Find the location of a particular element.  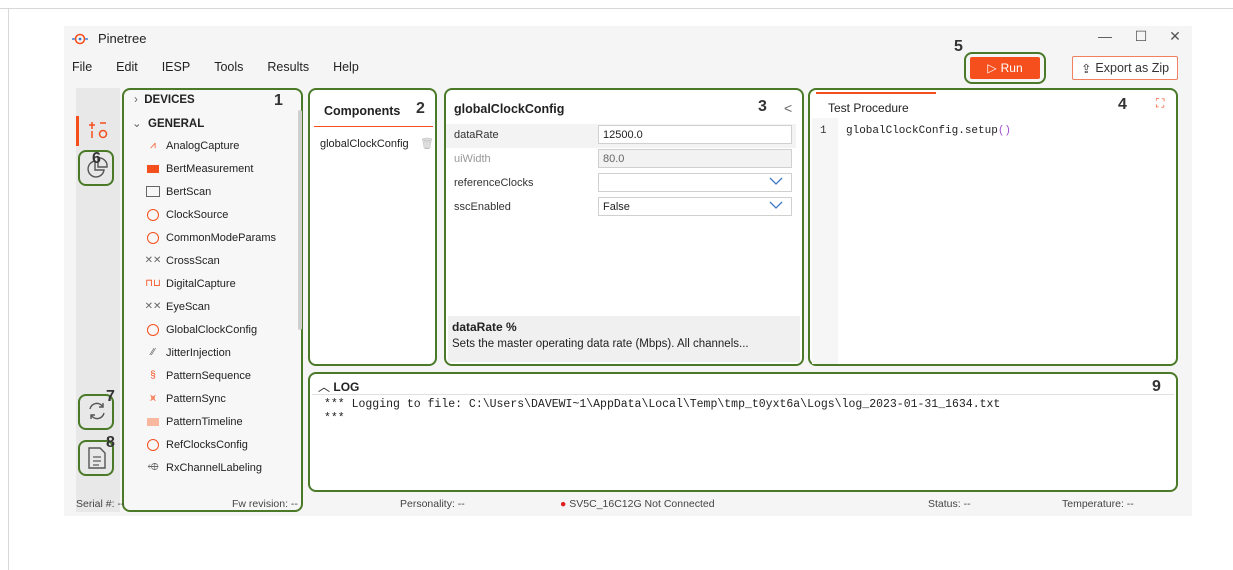

left-icon-bar: 6 7 8 is located at coordinates (98, 300).